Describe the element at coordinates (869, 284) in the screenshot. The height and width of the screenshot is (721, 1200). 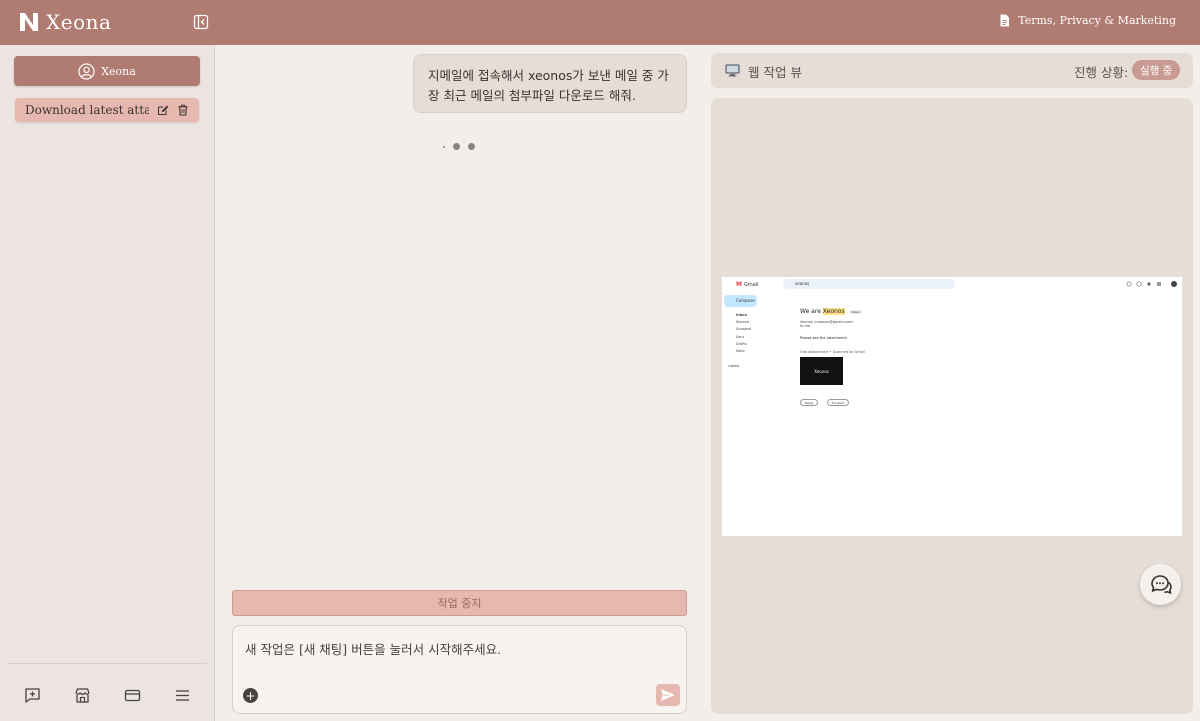
I see `gmail-search-bar: xeonos` at that location.